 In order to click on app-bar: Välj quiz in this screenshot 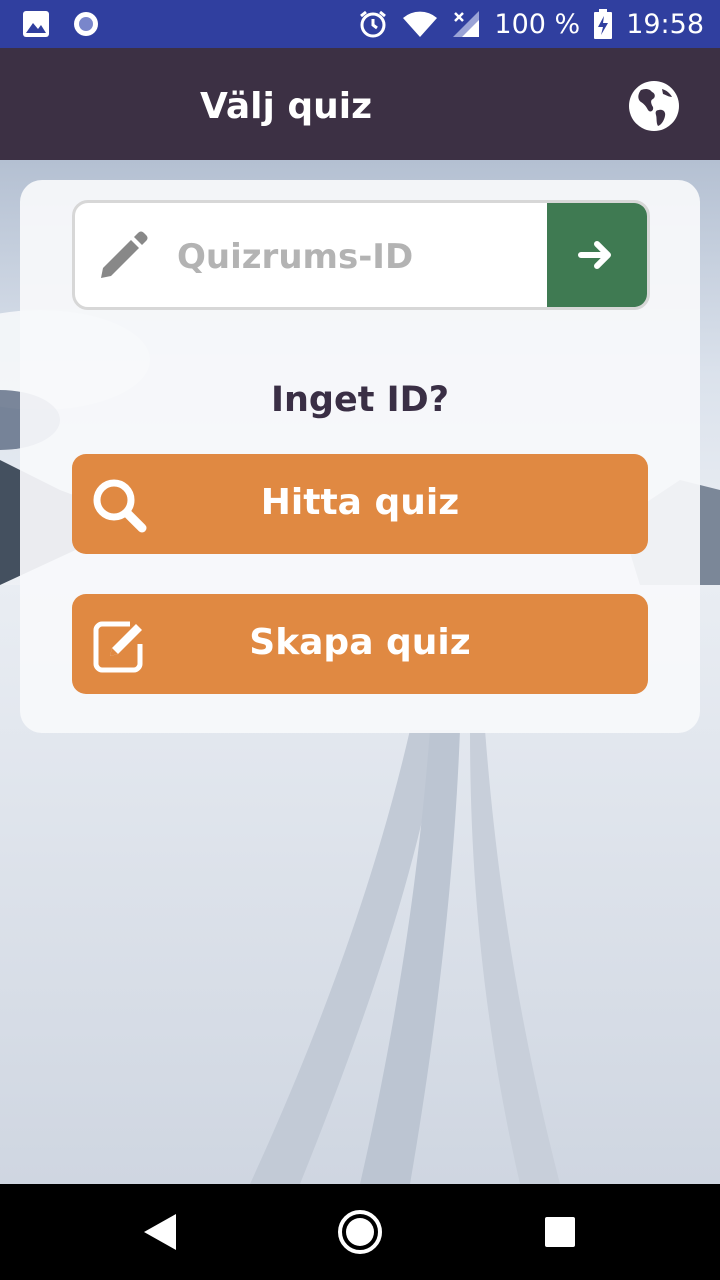, I will do `click(360, 104)`.